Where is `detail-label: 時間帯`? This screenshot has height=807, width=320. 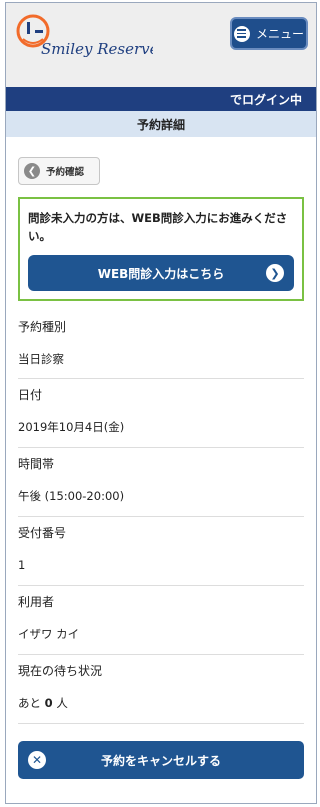
detail-label: 時間帯 is located at coordinates (36, 464).